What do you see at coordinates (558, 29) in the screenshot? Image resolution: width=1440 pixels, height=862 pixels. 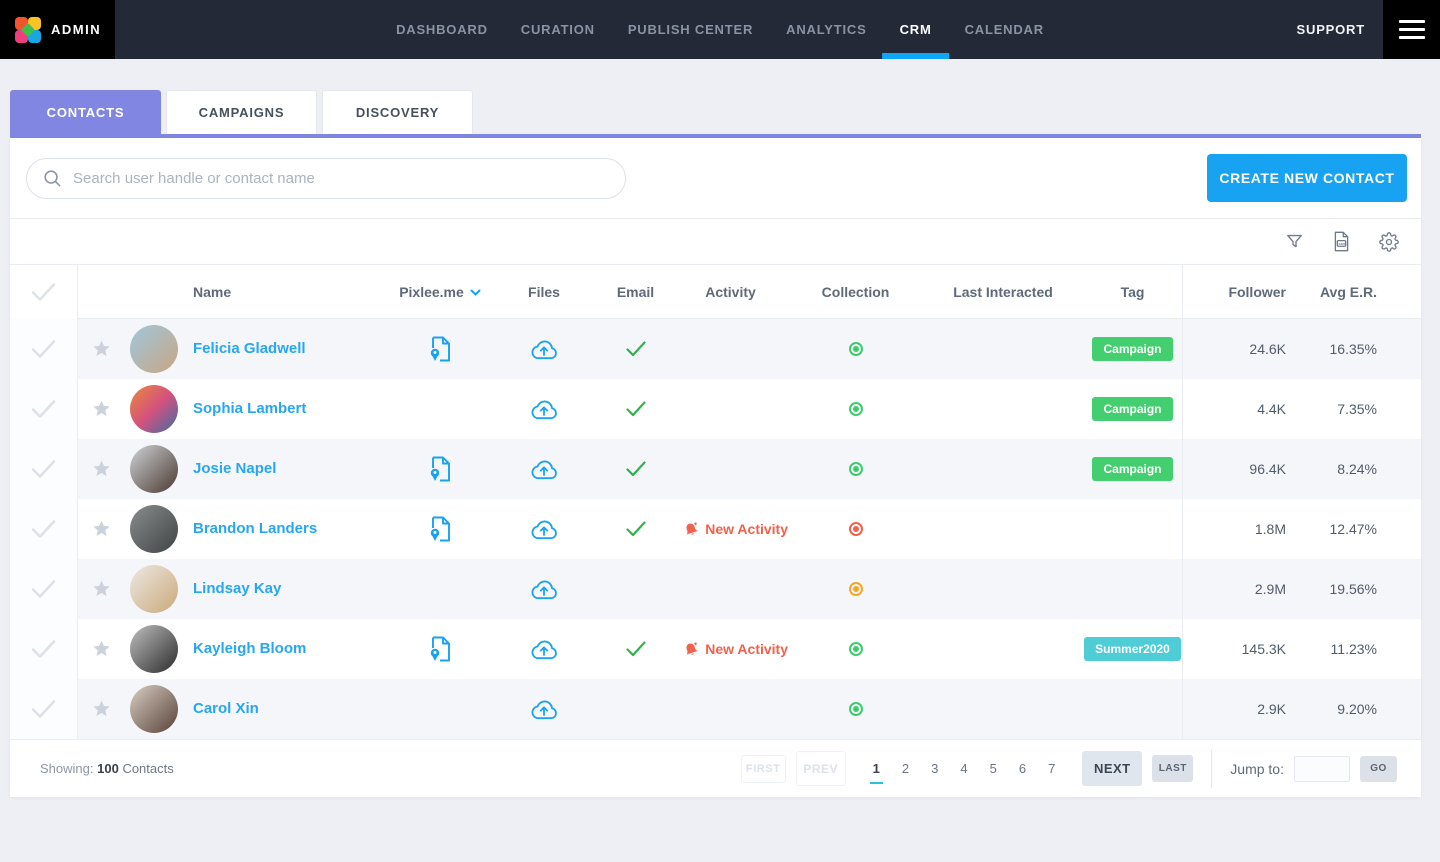 I see `nav-item-curation: CURATION` at bounding box center [558, 29].